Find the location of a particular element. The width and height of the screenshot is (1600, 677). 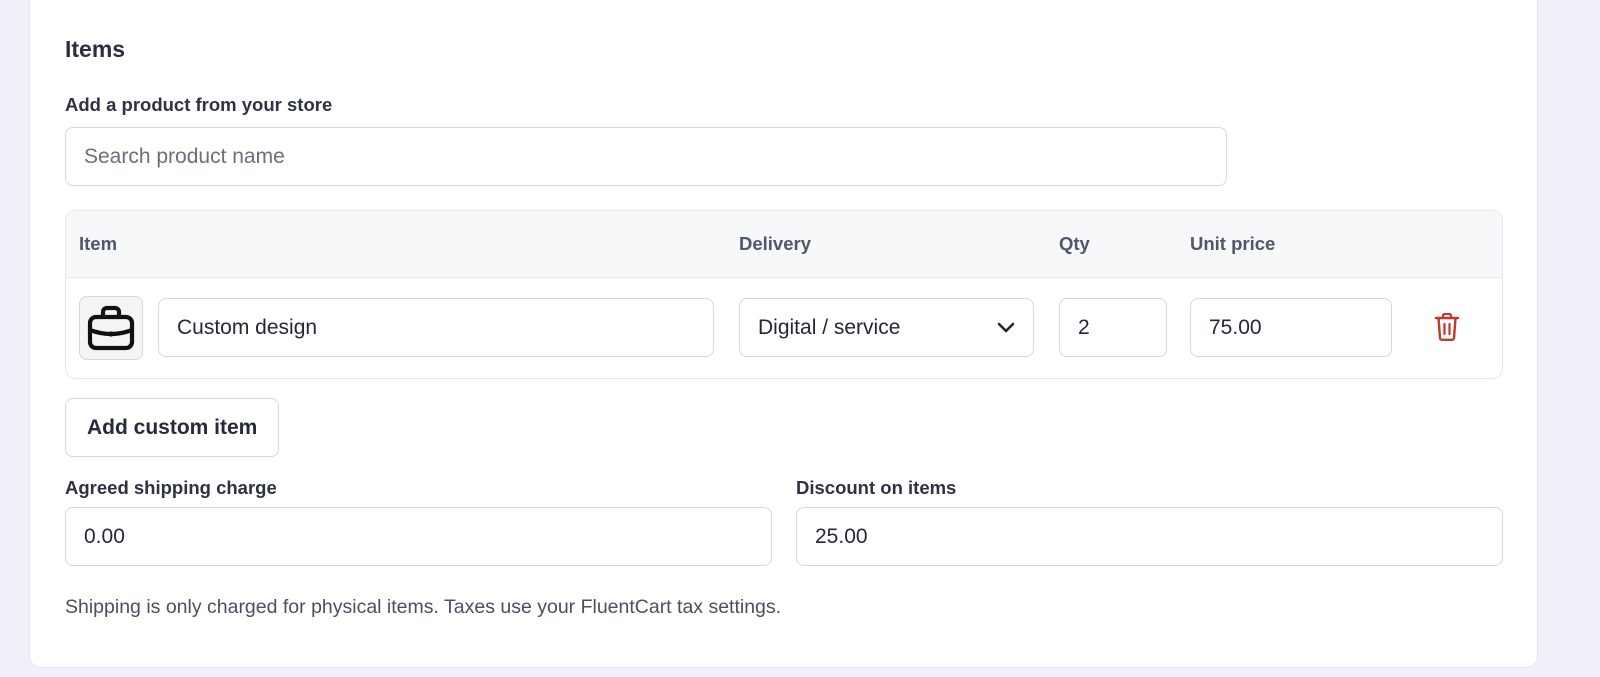

column-header-qty: Qty is located at coordinates (1074, 243).